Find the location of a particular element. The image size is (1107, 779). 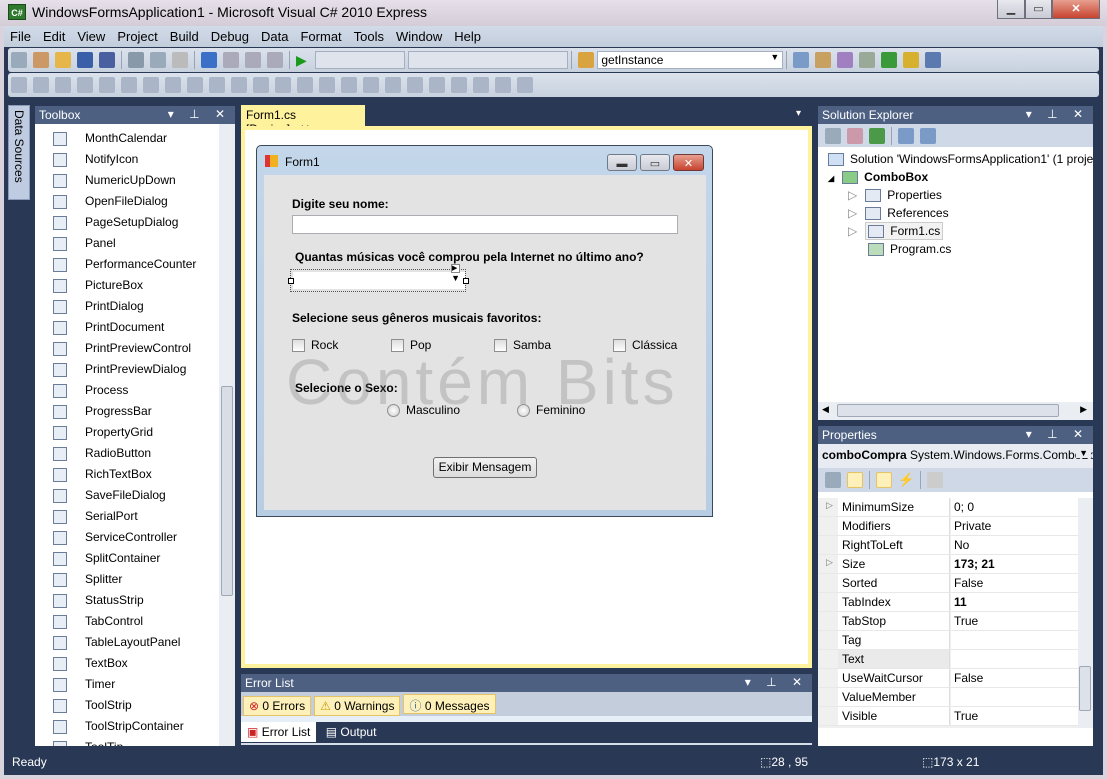

toolbox-item-picturebox: PictureBox is located at coordinates (98, 285).